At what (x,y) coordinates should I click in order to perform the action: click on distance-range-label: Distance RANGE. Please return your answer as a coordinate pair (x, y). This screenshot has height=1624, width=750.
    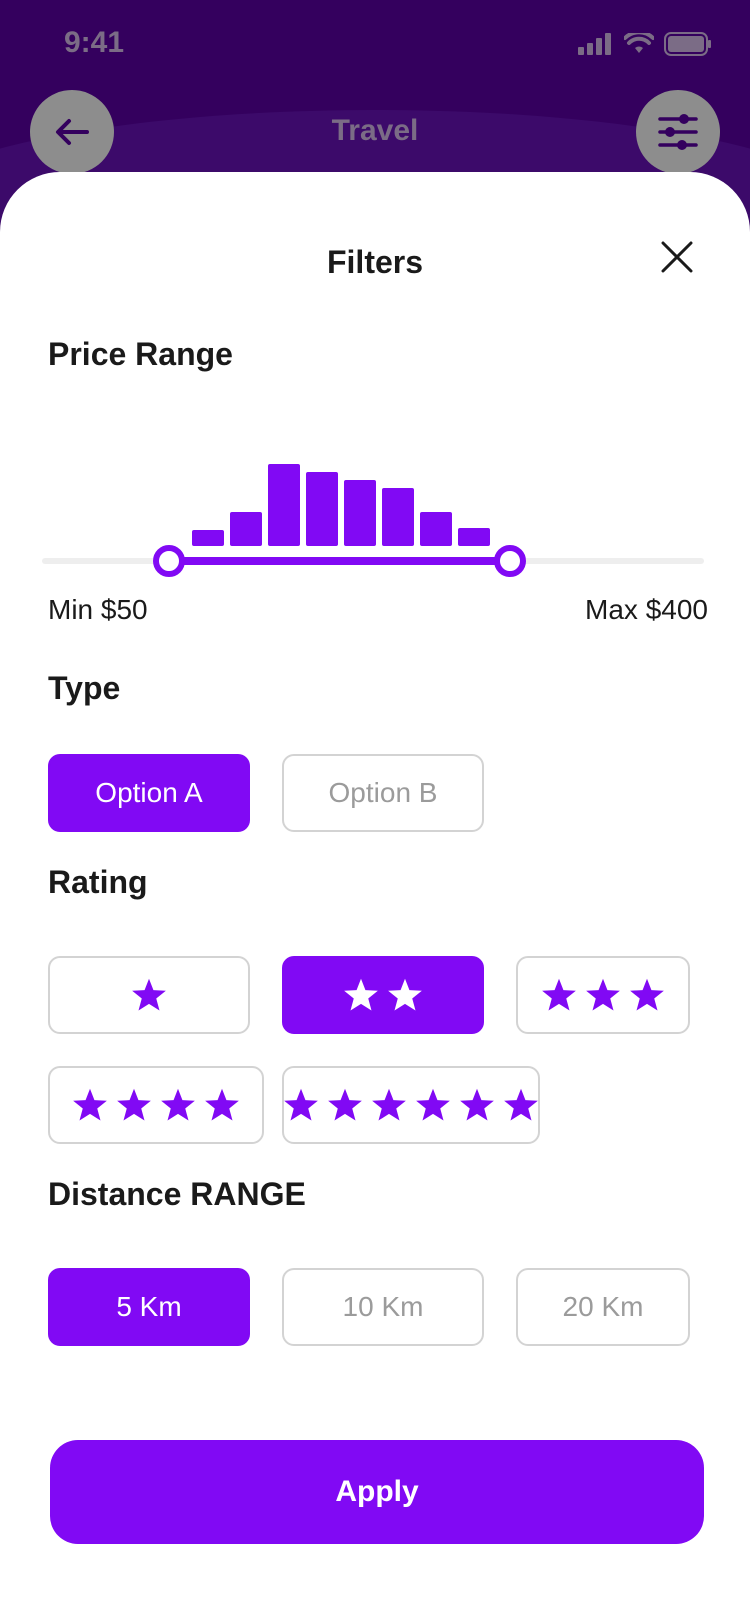
    Looking at the image, I should click on (177, 1194).